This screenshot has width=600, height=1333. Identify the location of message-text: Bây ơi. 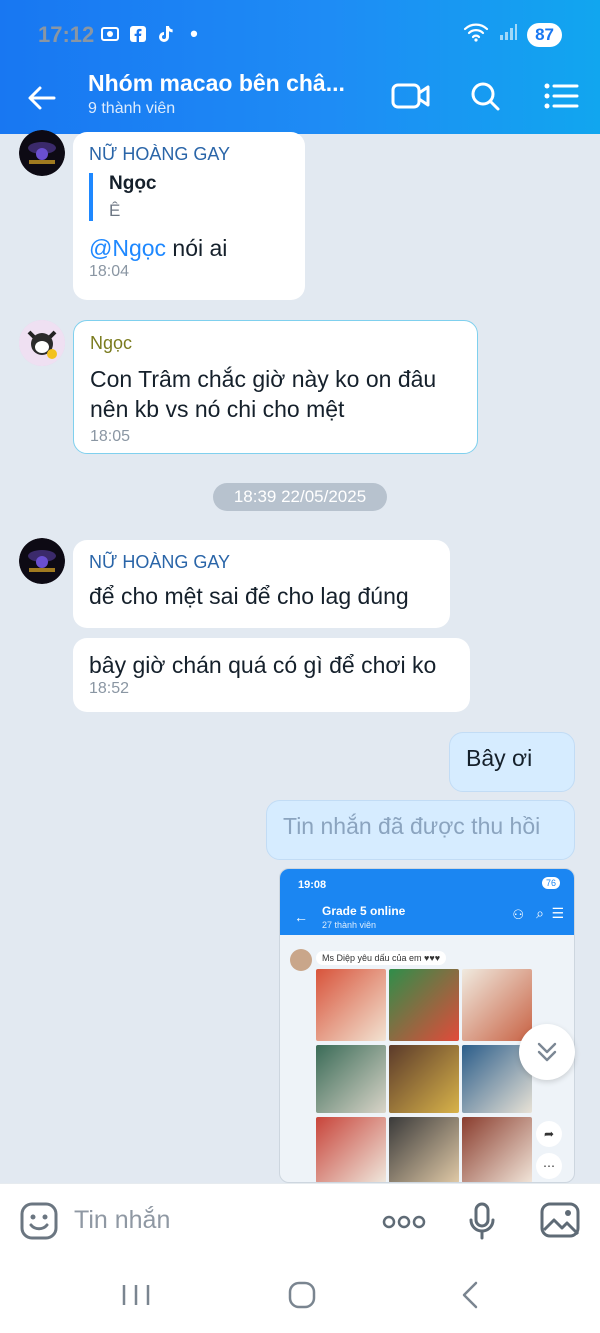
(499, 758).